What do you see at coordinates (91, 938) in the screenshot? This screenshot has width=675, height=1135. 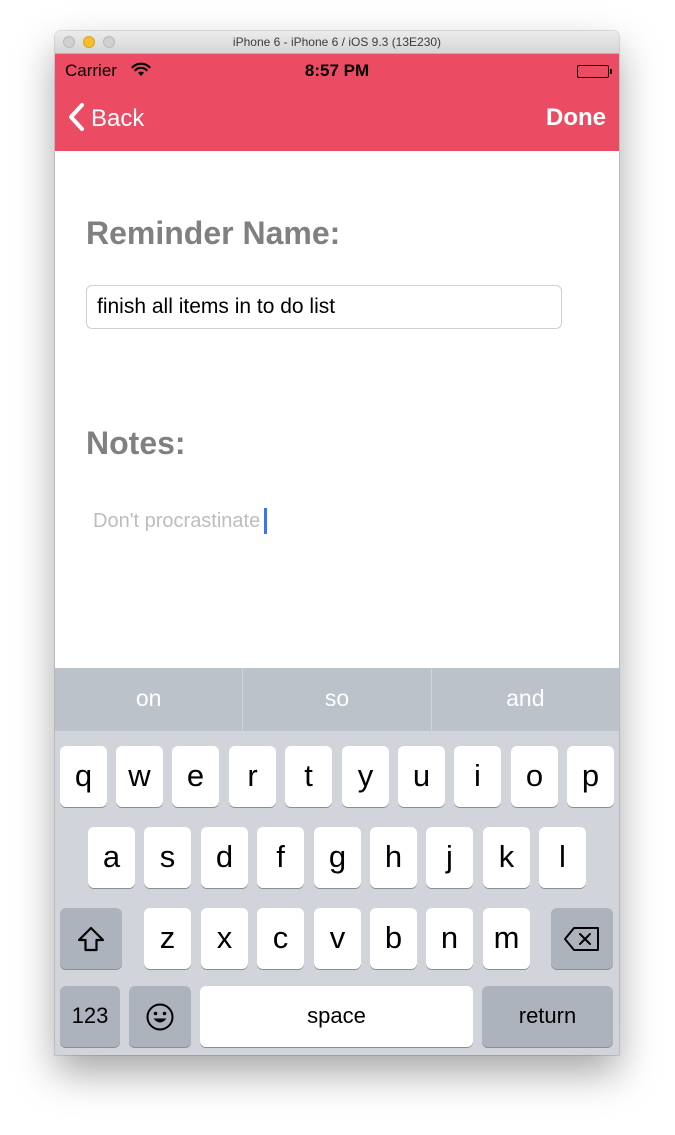 I see `shift-key` at bounding box center [91, 938].